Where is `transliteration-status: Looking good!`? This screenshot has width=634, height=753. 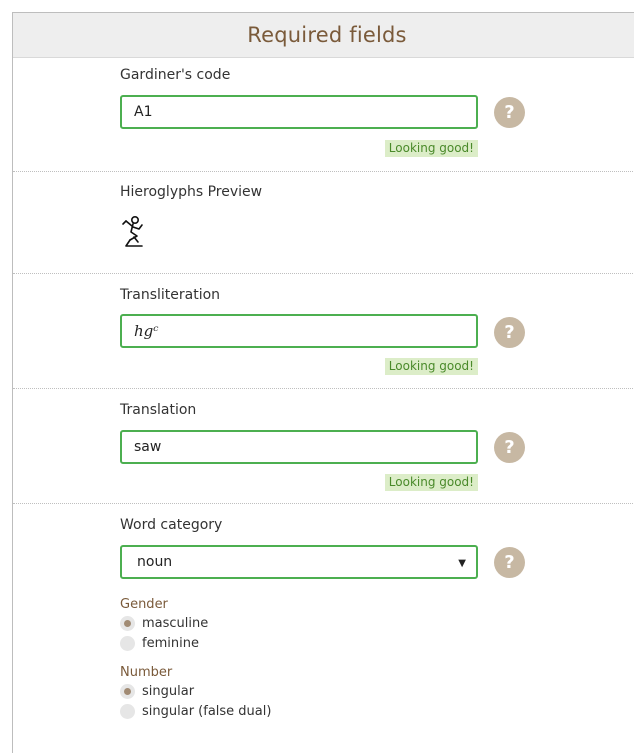 transliteration-status: Looking good! is located at coordinates (431, 366).